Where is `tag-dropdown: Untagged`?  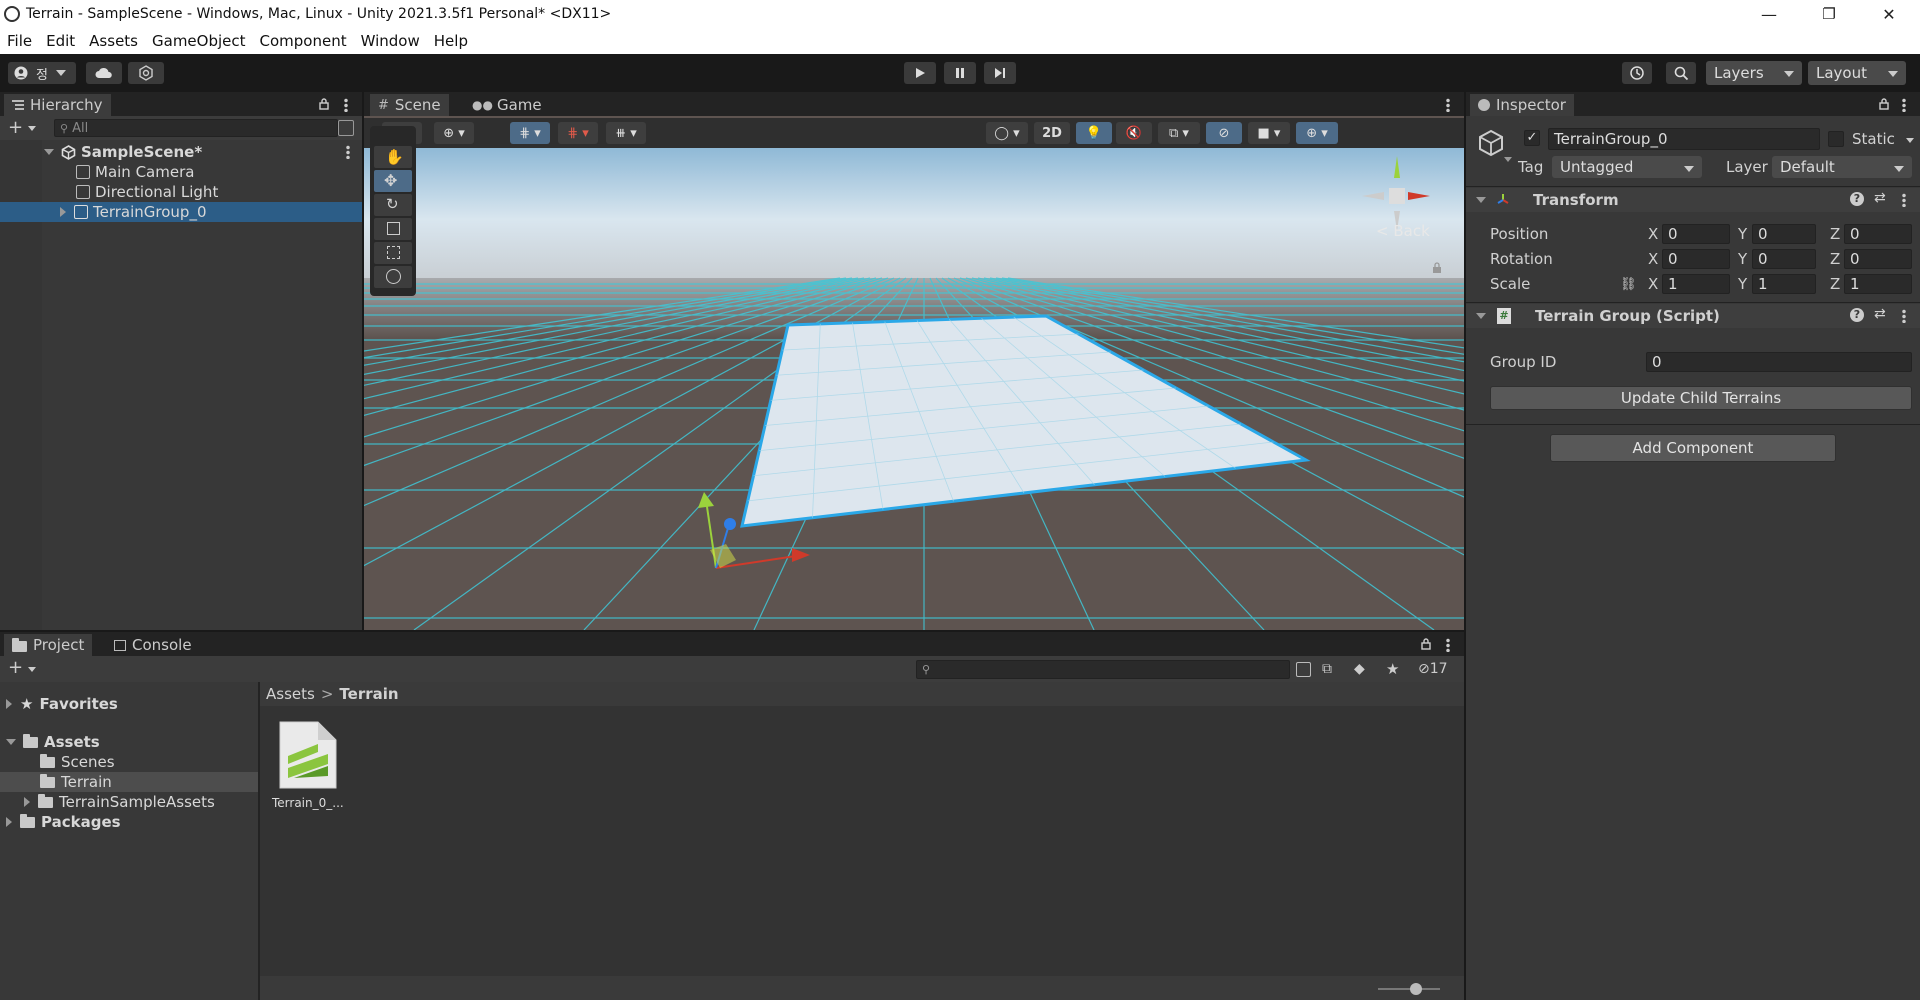
tag-dropdown: Untagged is located at coordinates (1627, 167).